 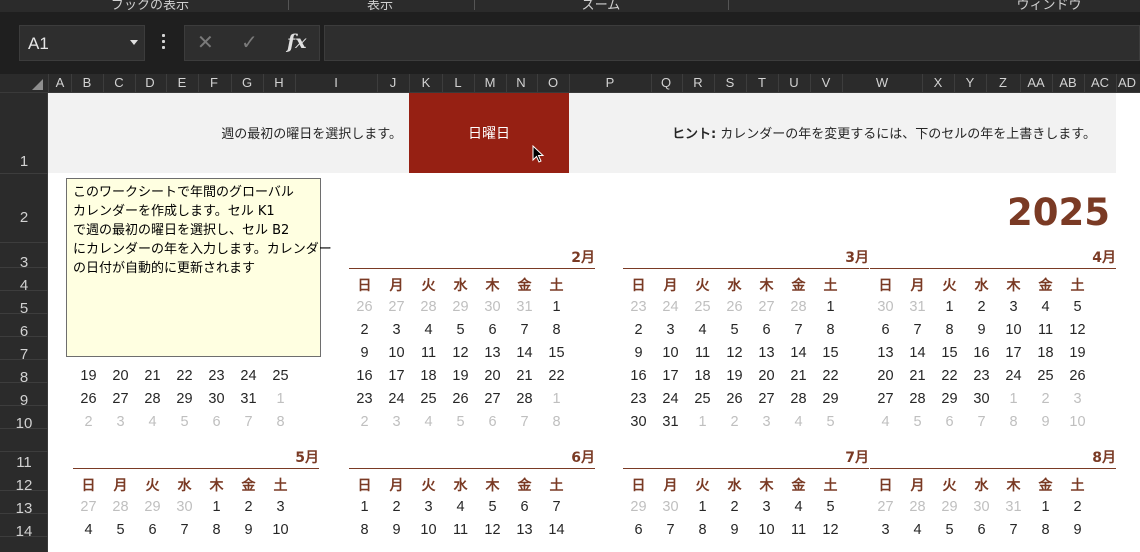 What do you see at coordinates (1127, 82) in the screenshot?
I see `column-header-ad: AD` at bounding box center [1127, 82].